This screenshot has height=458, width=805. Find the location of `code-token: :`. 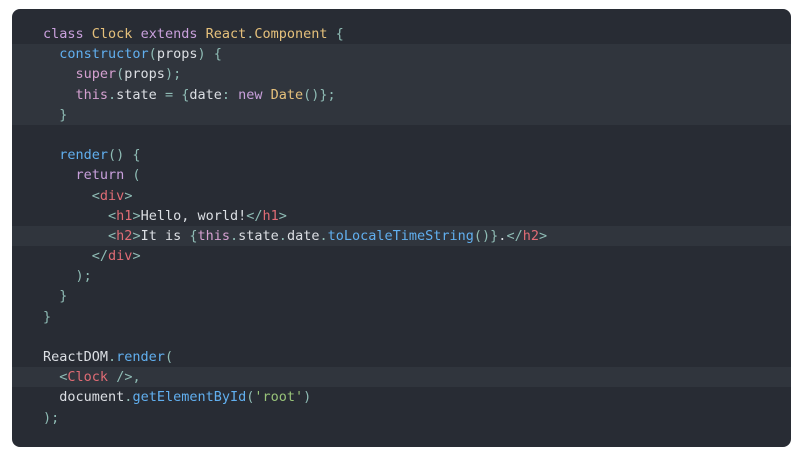

code-token: : is located at coordinates (230, 94).